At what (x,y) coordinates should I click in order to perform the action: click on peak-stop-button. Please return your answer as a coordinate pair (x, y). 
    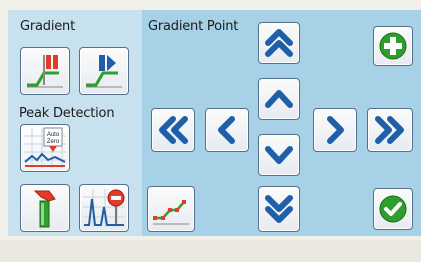
    Looking at the image, I should click on (104, 208).